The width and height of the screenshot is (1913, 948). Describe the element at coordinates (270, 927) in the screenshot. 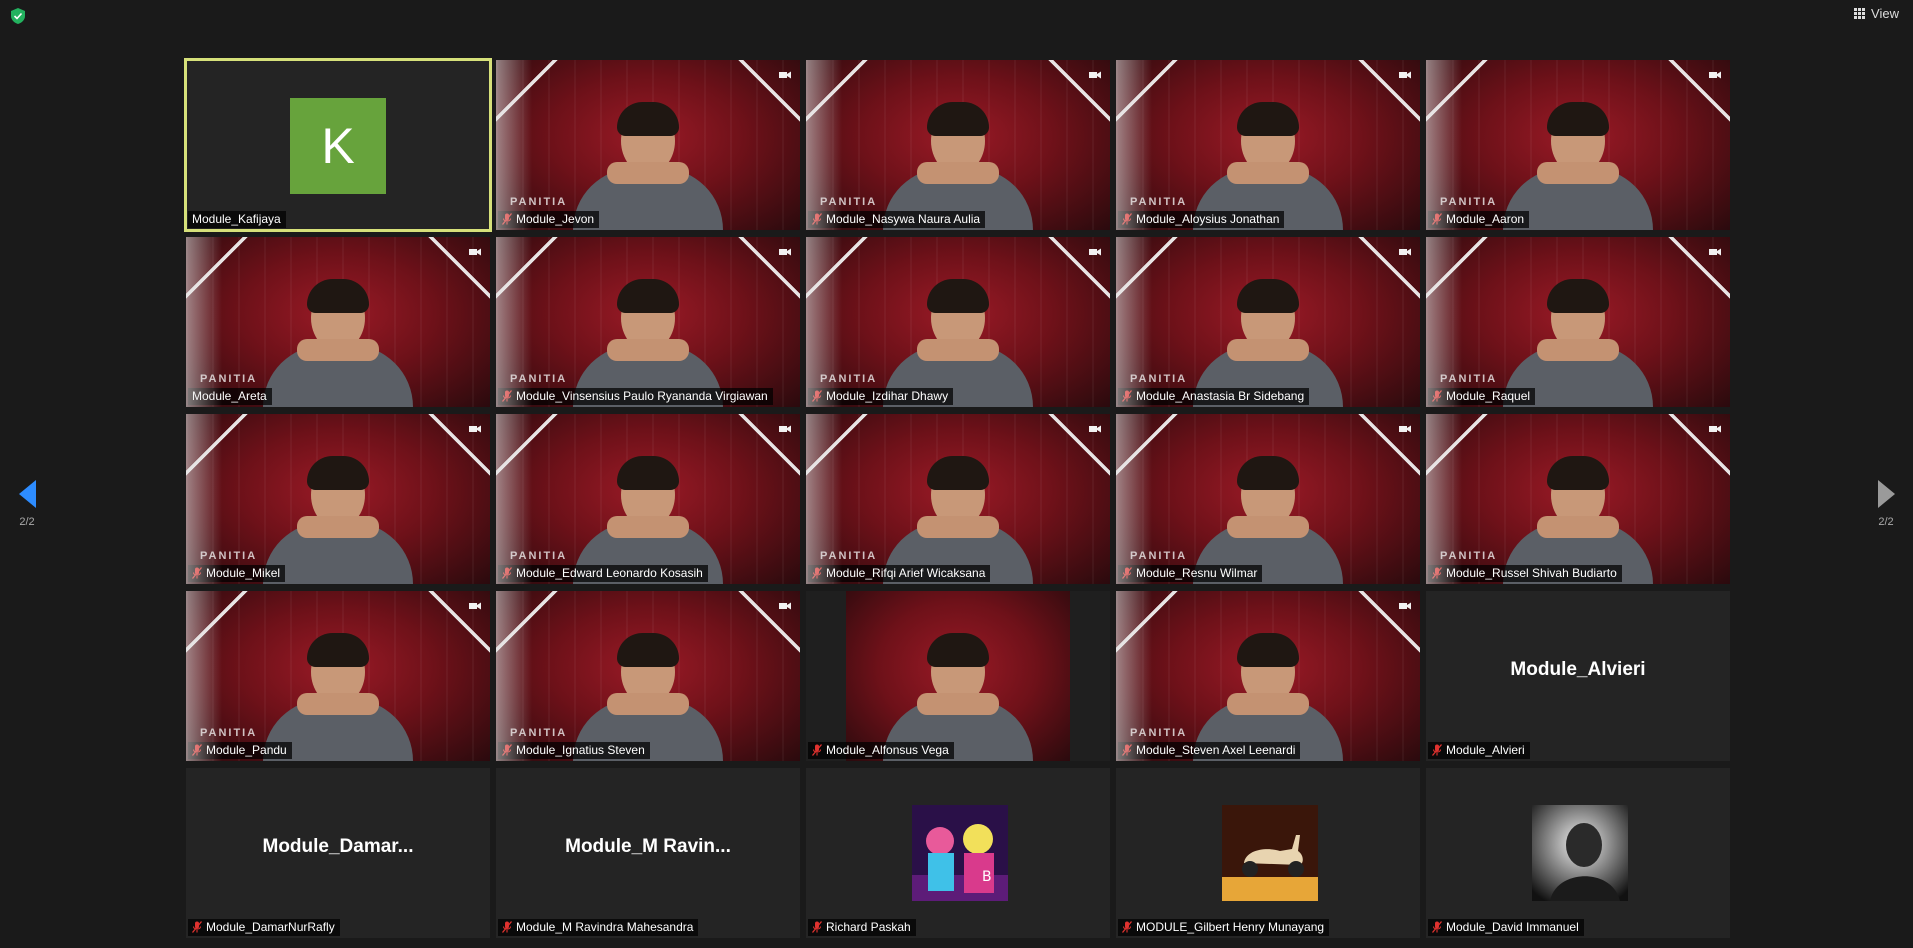

I see `participant-name: Module_DamarNurRafly` at that location.